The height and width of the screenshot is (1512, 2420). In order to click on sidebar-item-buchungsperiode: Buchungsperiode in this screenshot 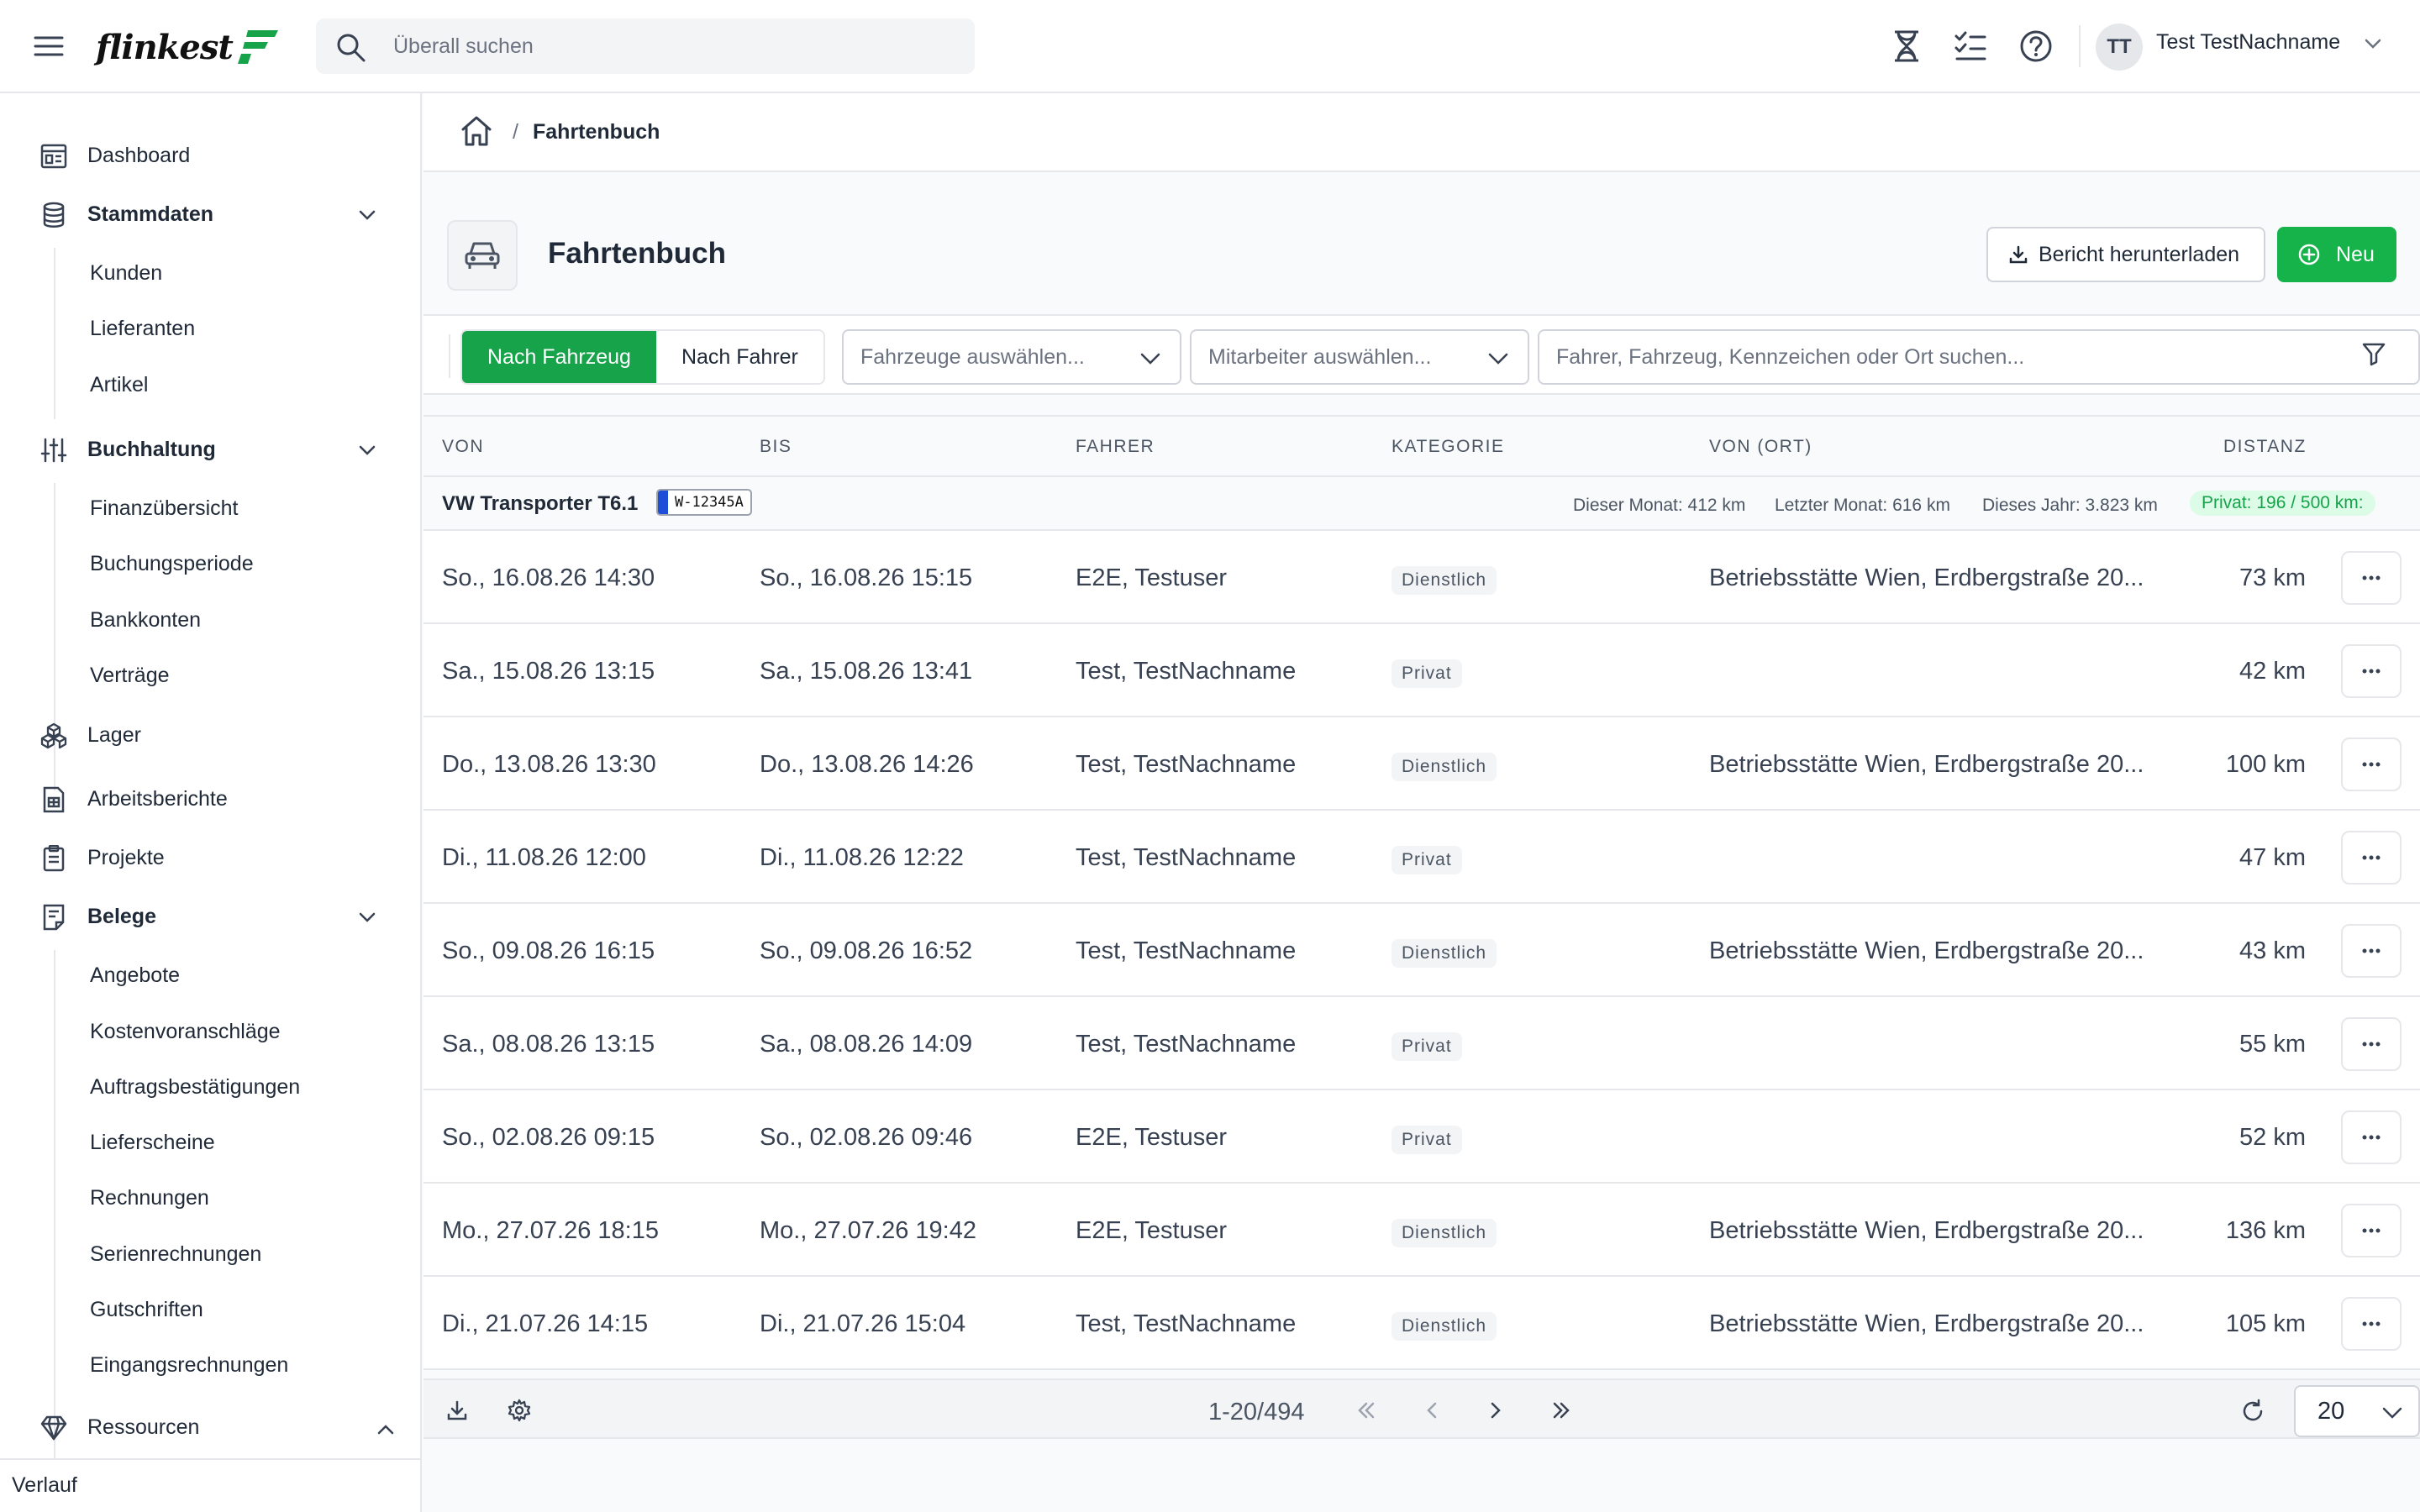, I will do `click(172, 563)`.